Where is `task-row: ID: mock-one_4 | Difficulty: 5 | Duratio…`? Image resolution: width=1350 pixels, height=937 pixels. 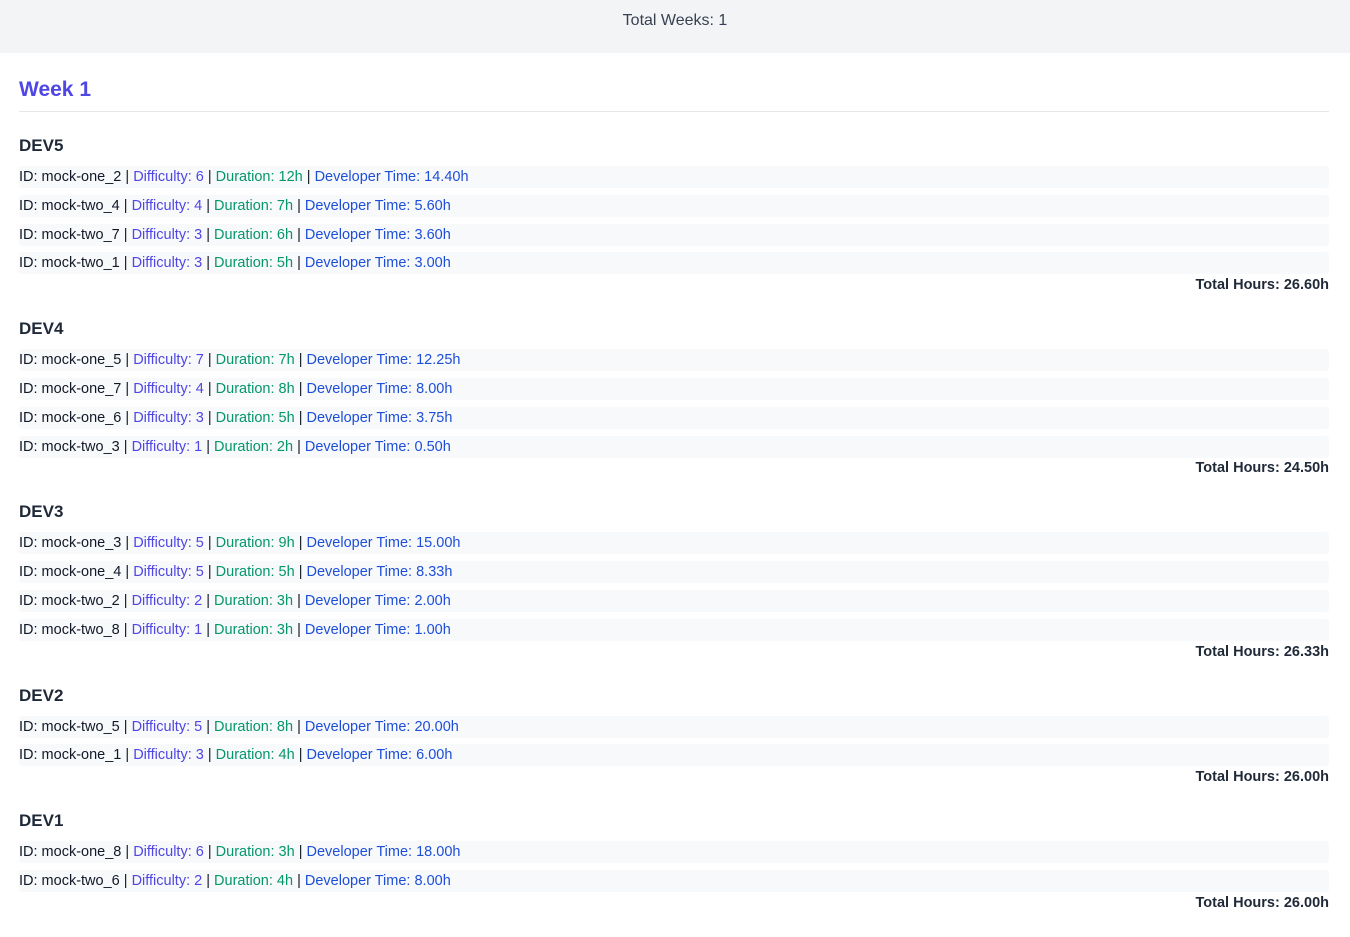
task-row: ID: mock-one_4 | Difficulty: 5 | Duratio… is located at coordinates (674, 572).